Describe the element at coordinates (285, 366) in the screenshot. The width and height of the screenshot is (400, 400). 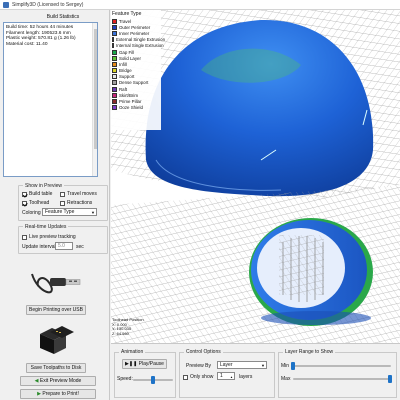
I see `min-label: Min` at that location.